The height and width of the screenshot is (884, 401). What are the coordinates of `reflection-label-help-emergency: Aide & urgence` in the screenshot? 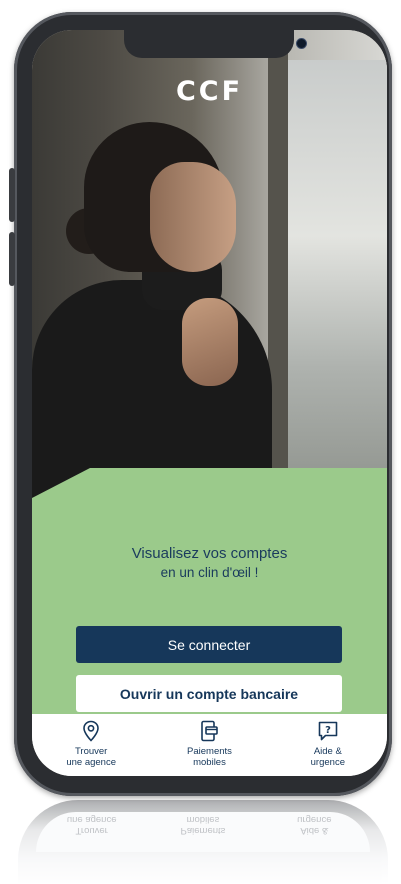 It's located at (314, 825).